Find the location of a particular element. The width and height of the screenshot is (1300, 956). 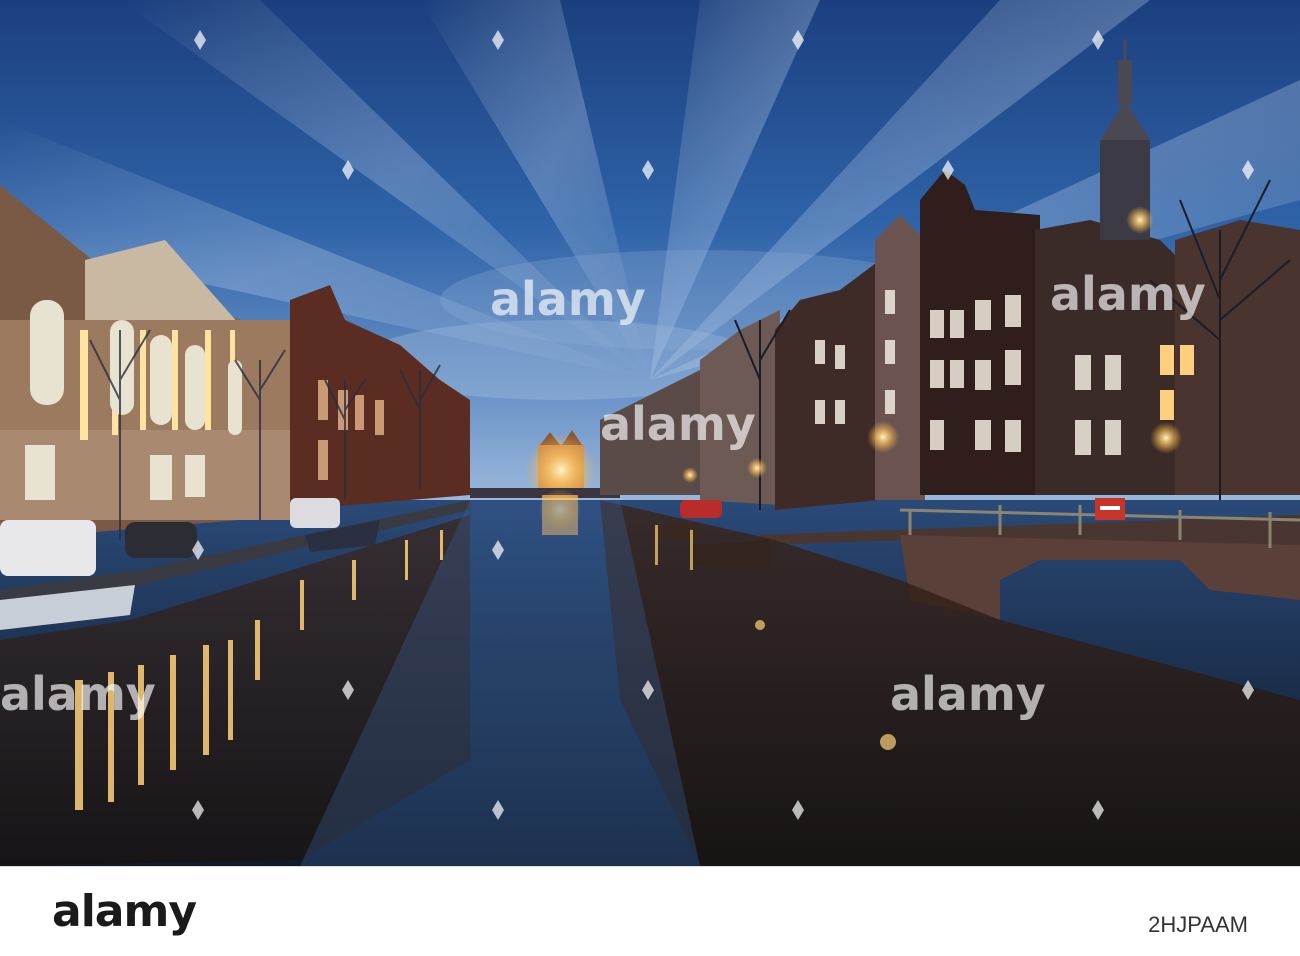

alamy-logo: alamy is located at coordinates (124, 911).